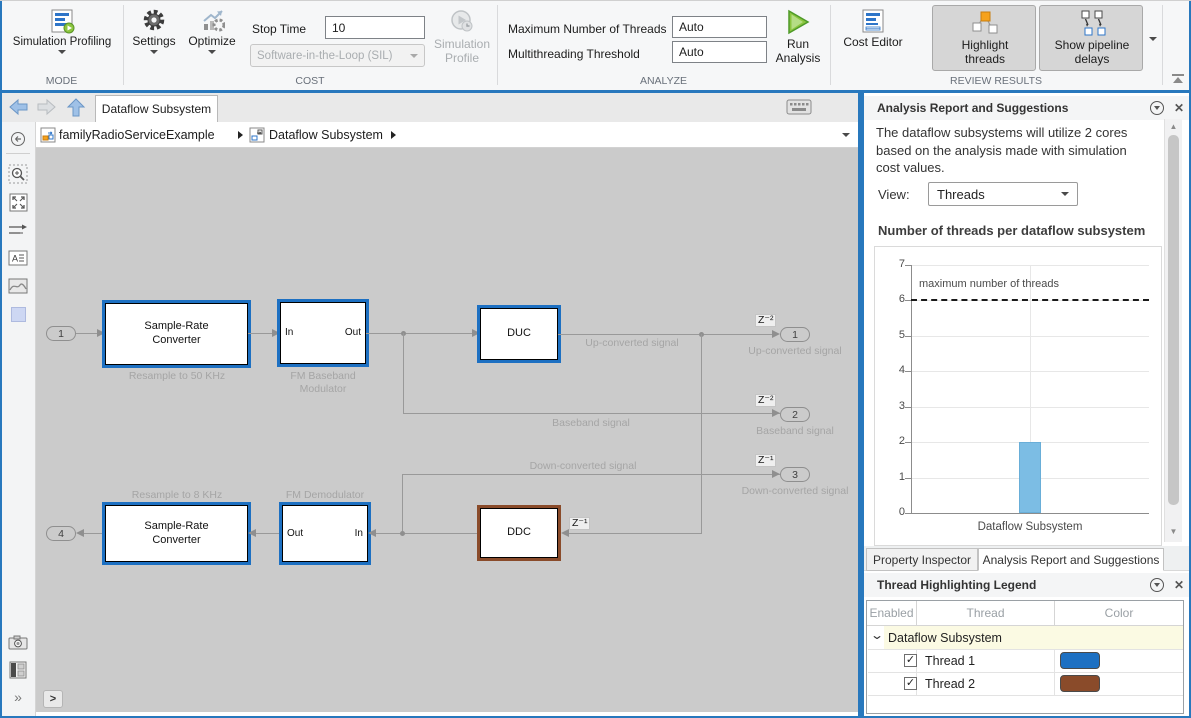 The height and width of the screenshot is (718, 1191). I want to click on column-header-enabled: Enabled, so click(891, 613).